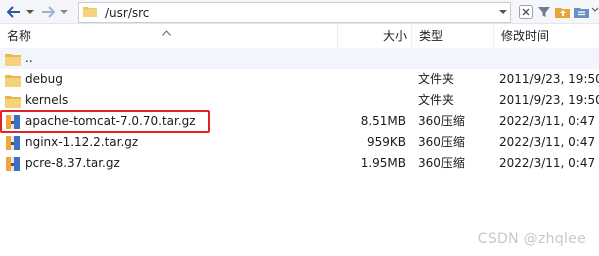 The image size is (599, 256). Describe the element at coordinates (127, 12) in the screenshot. I see `address-path: /usr/src` at that location.